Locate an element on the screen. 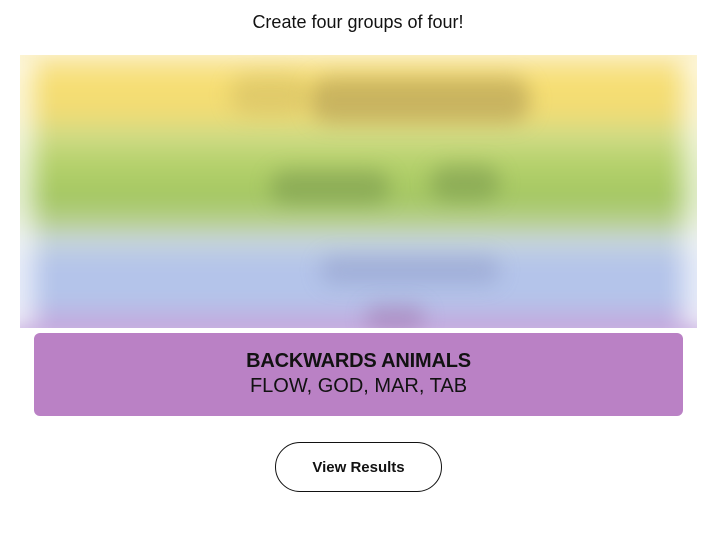 This screenshot has height=540, width=728. group-category-title: BACKWARDS ANIMALS is located at coordinates (358, 361).